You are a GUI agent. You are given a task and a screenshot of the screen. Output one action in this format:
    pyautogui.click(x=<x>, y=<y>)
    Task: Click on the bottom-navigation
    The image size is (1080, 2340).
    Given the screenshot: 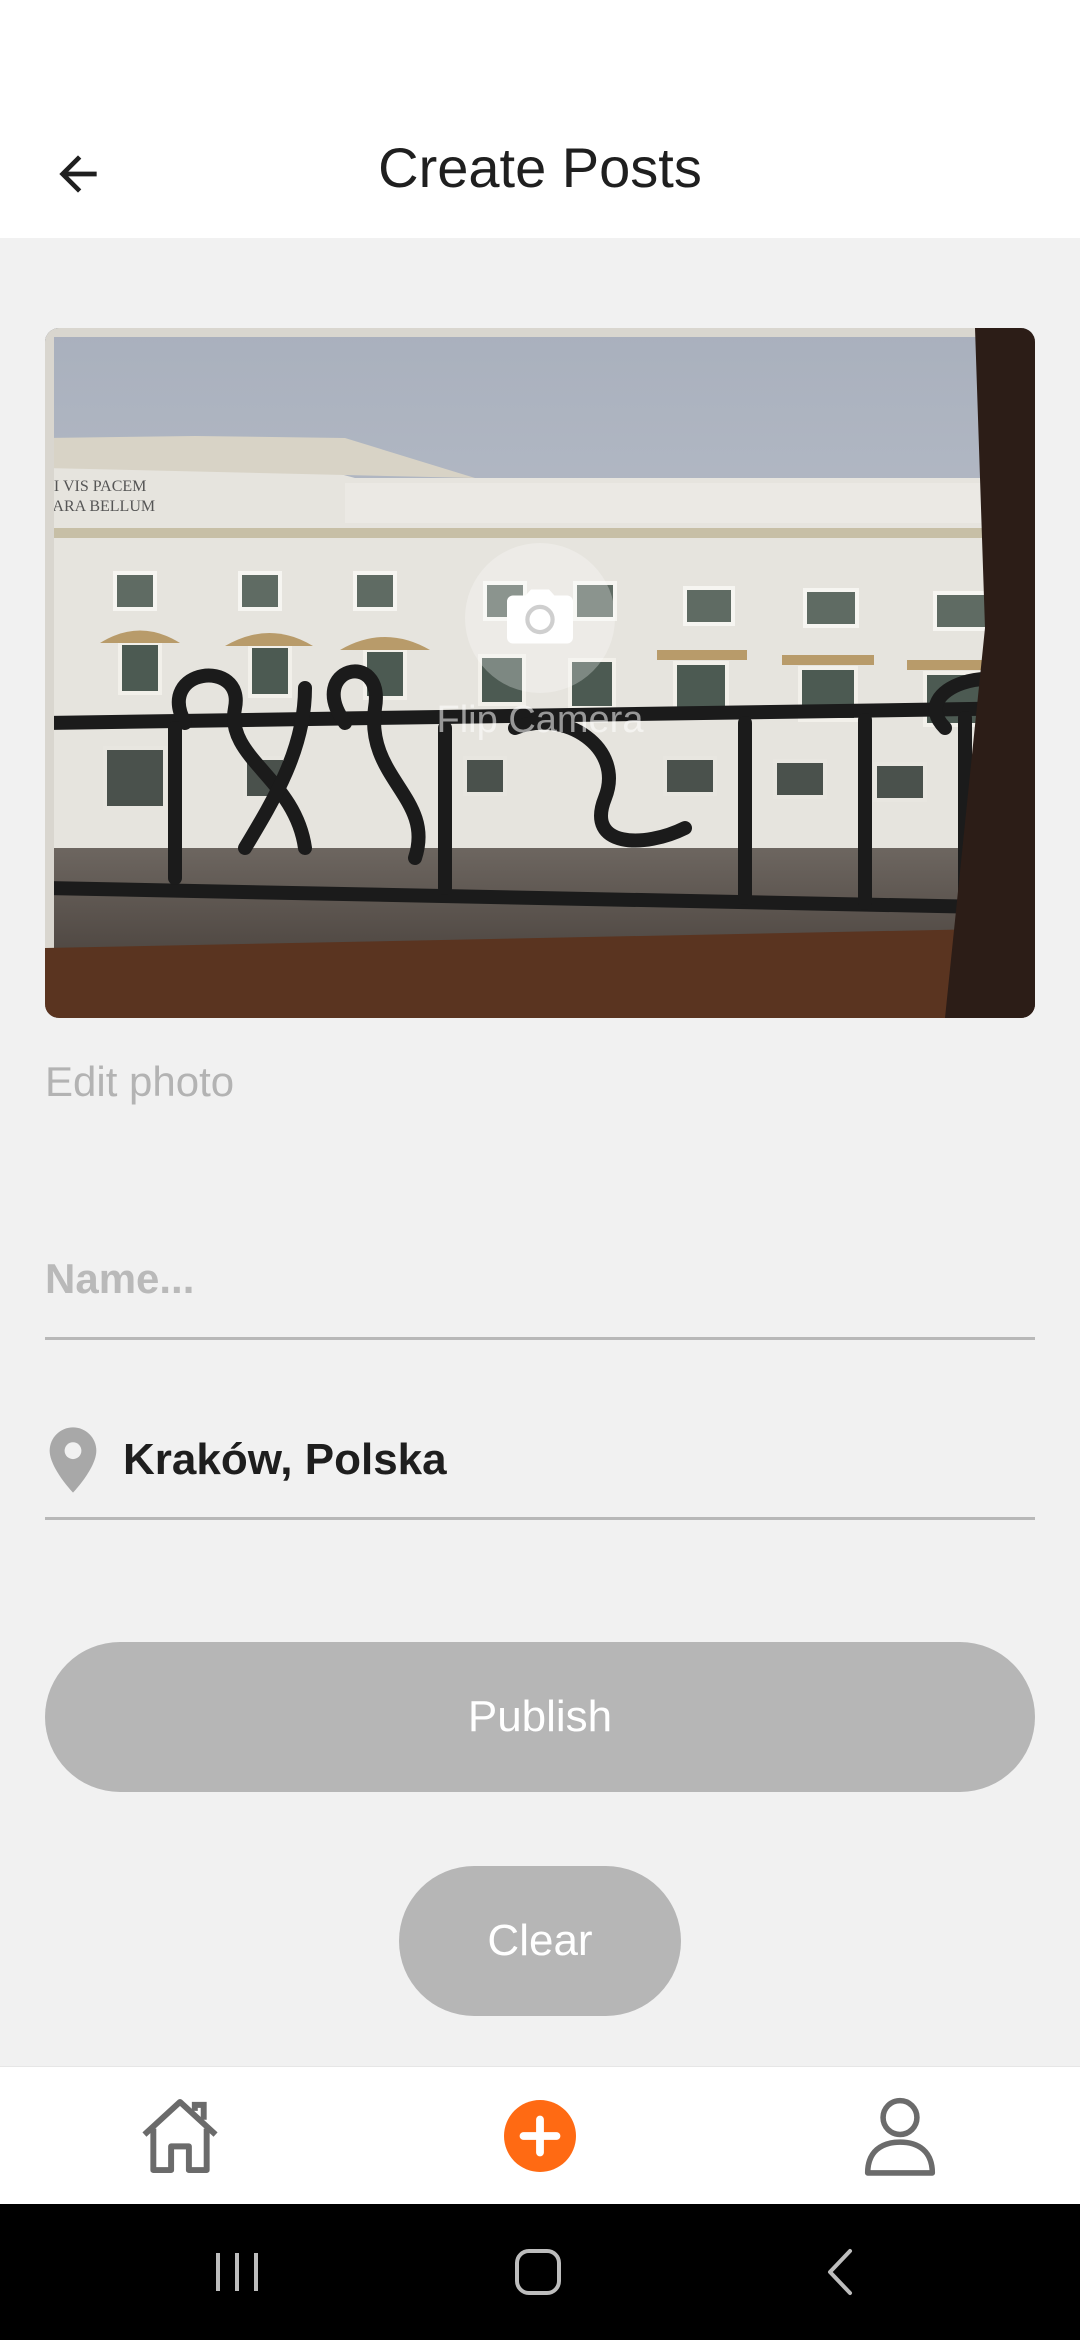 What is the action you would take?
    pyautogui.click(x=540, y=2135)
    